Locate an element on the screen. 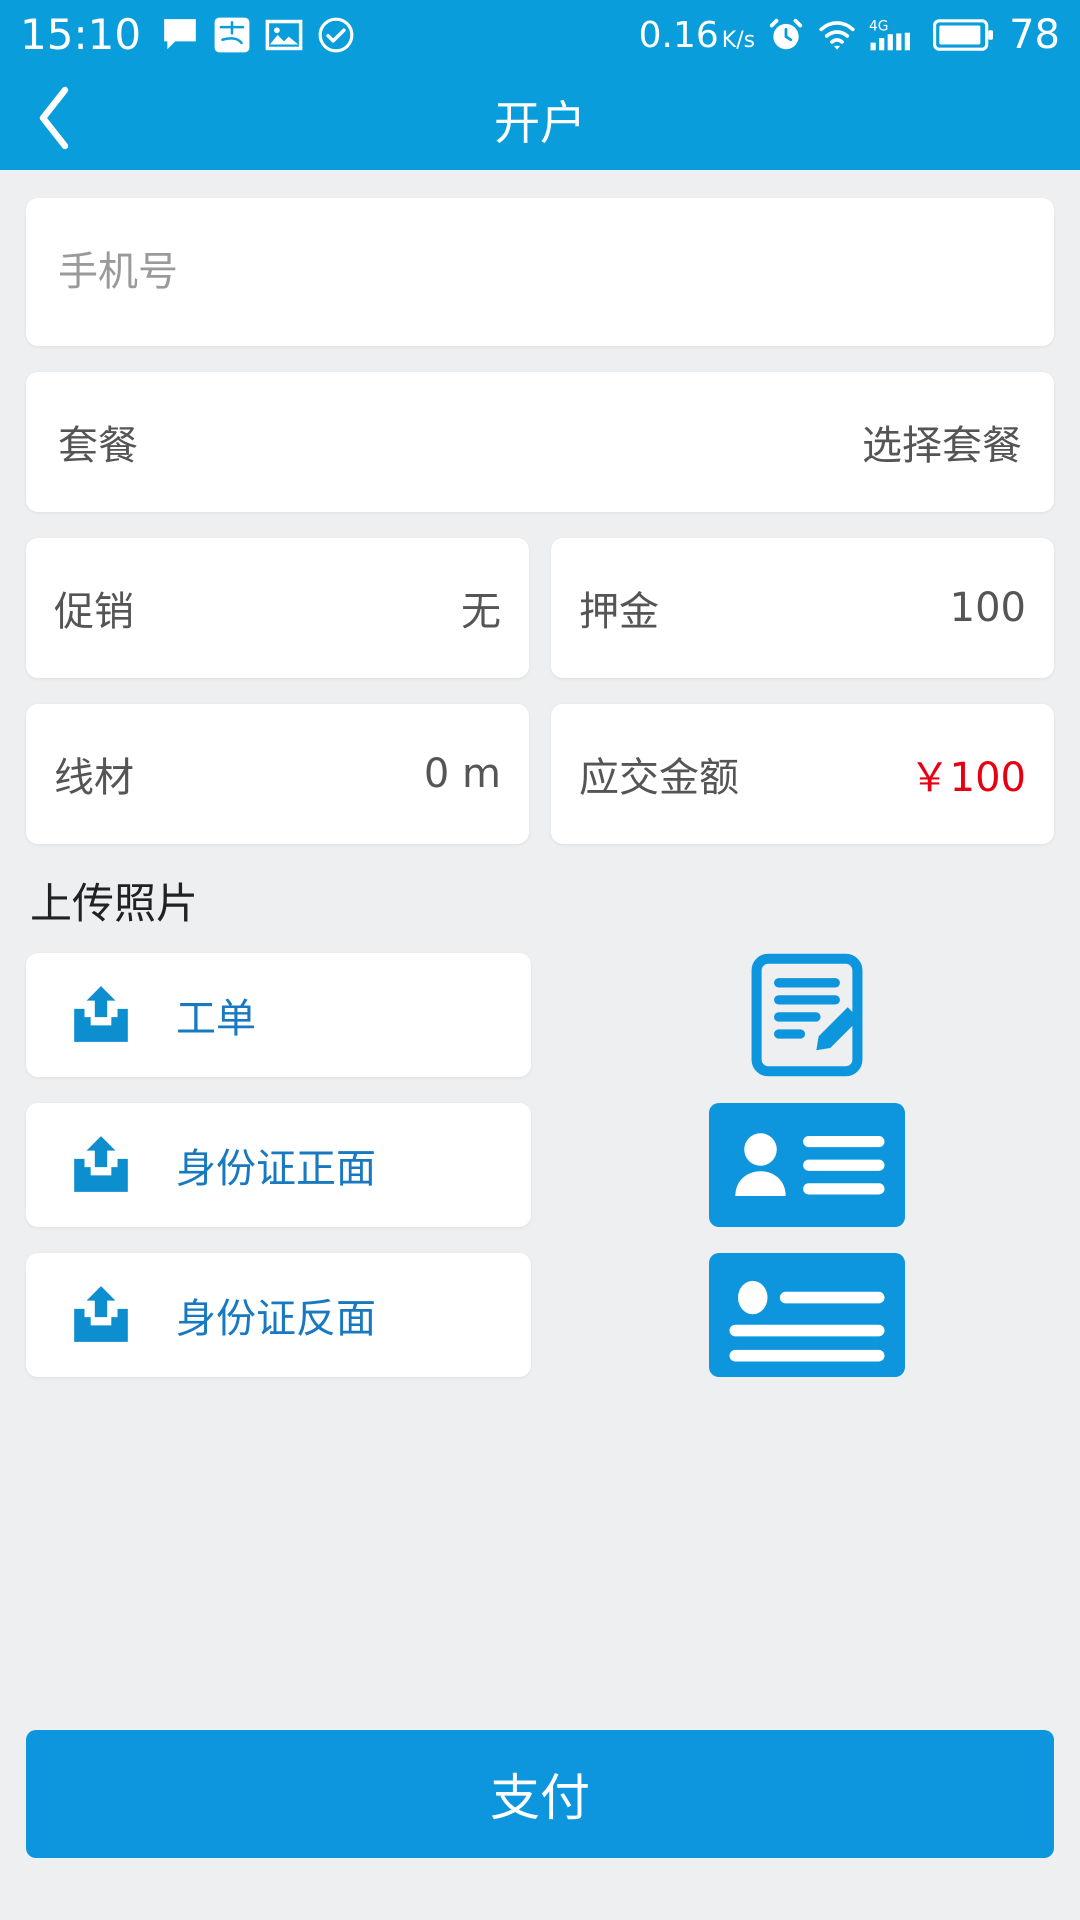  network-speed-unit: K/s is located at coordinates (738, 40).